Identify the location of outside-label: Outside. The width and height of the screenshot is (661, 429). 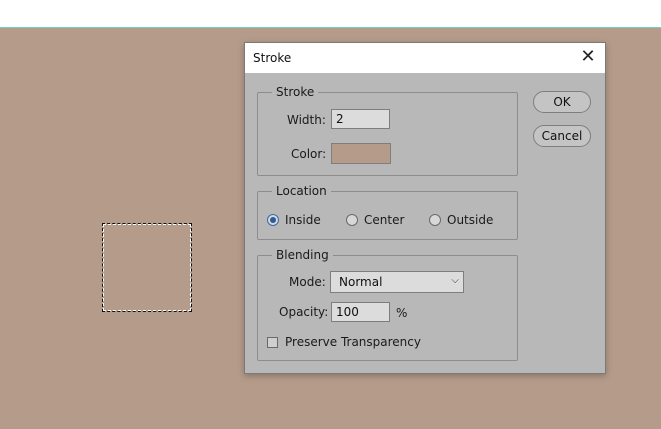
(470, 220).